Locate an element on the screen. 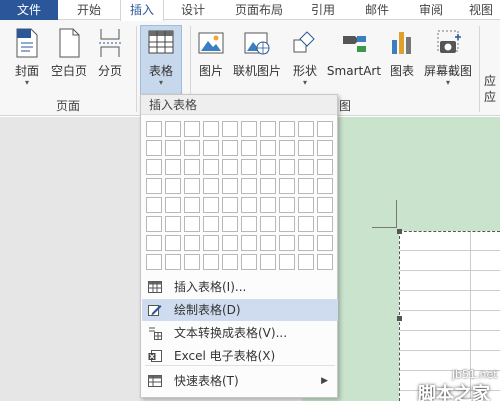  smartart-button: SmartArt is located at coordinates (354, 58).